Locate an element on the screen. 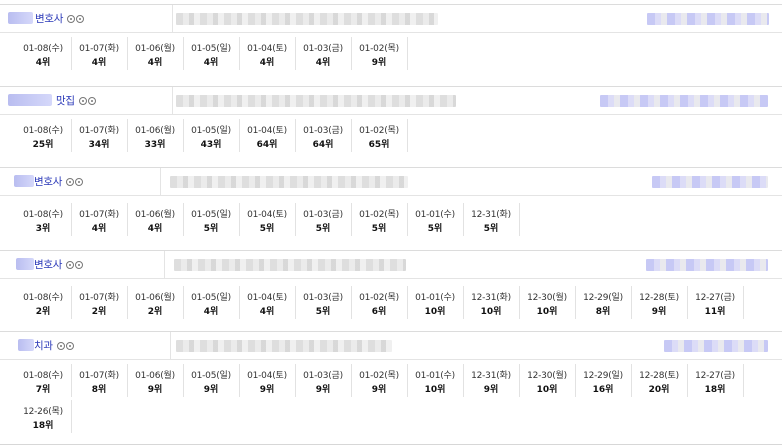  rank-cell: 01-01(수) 5위 is located at coordinates (435, 219).